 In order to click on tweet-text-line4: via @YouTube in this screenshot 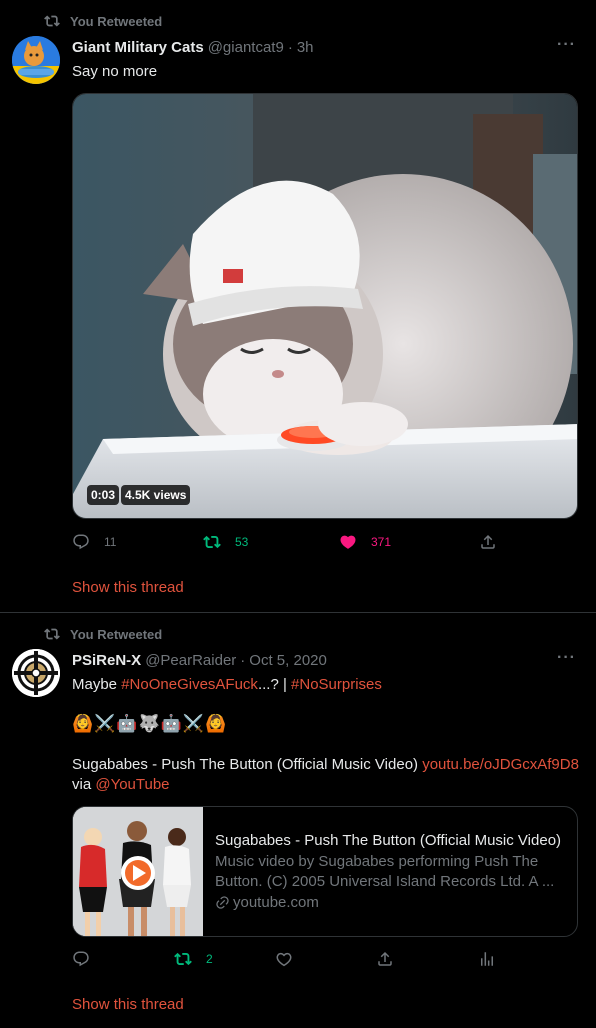, I will do `click(121, 785)`.